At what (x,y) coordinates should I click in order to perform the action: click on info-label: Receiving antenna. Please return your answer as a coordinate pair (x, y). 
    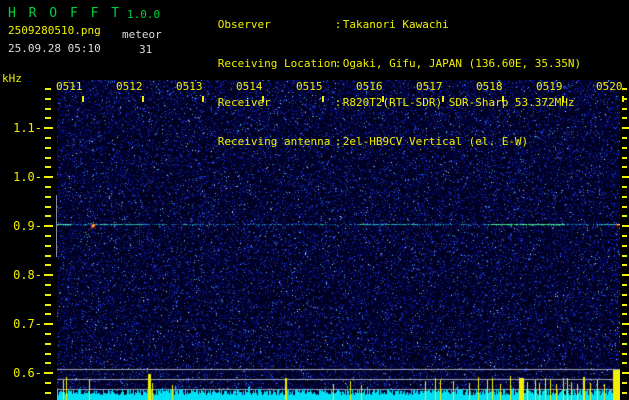
    Looking at the image, I should click on (274, 141).